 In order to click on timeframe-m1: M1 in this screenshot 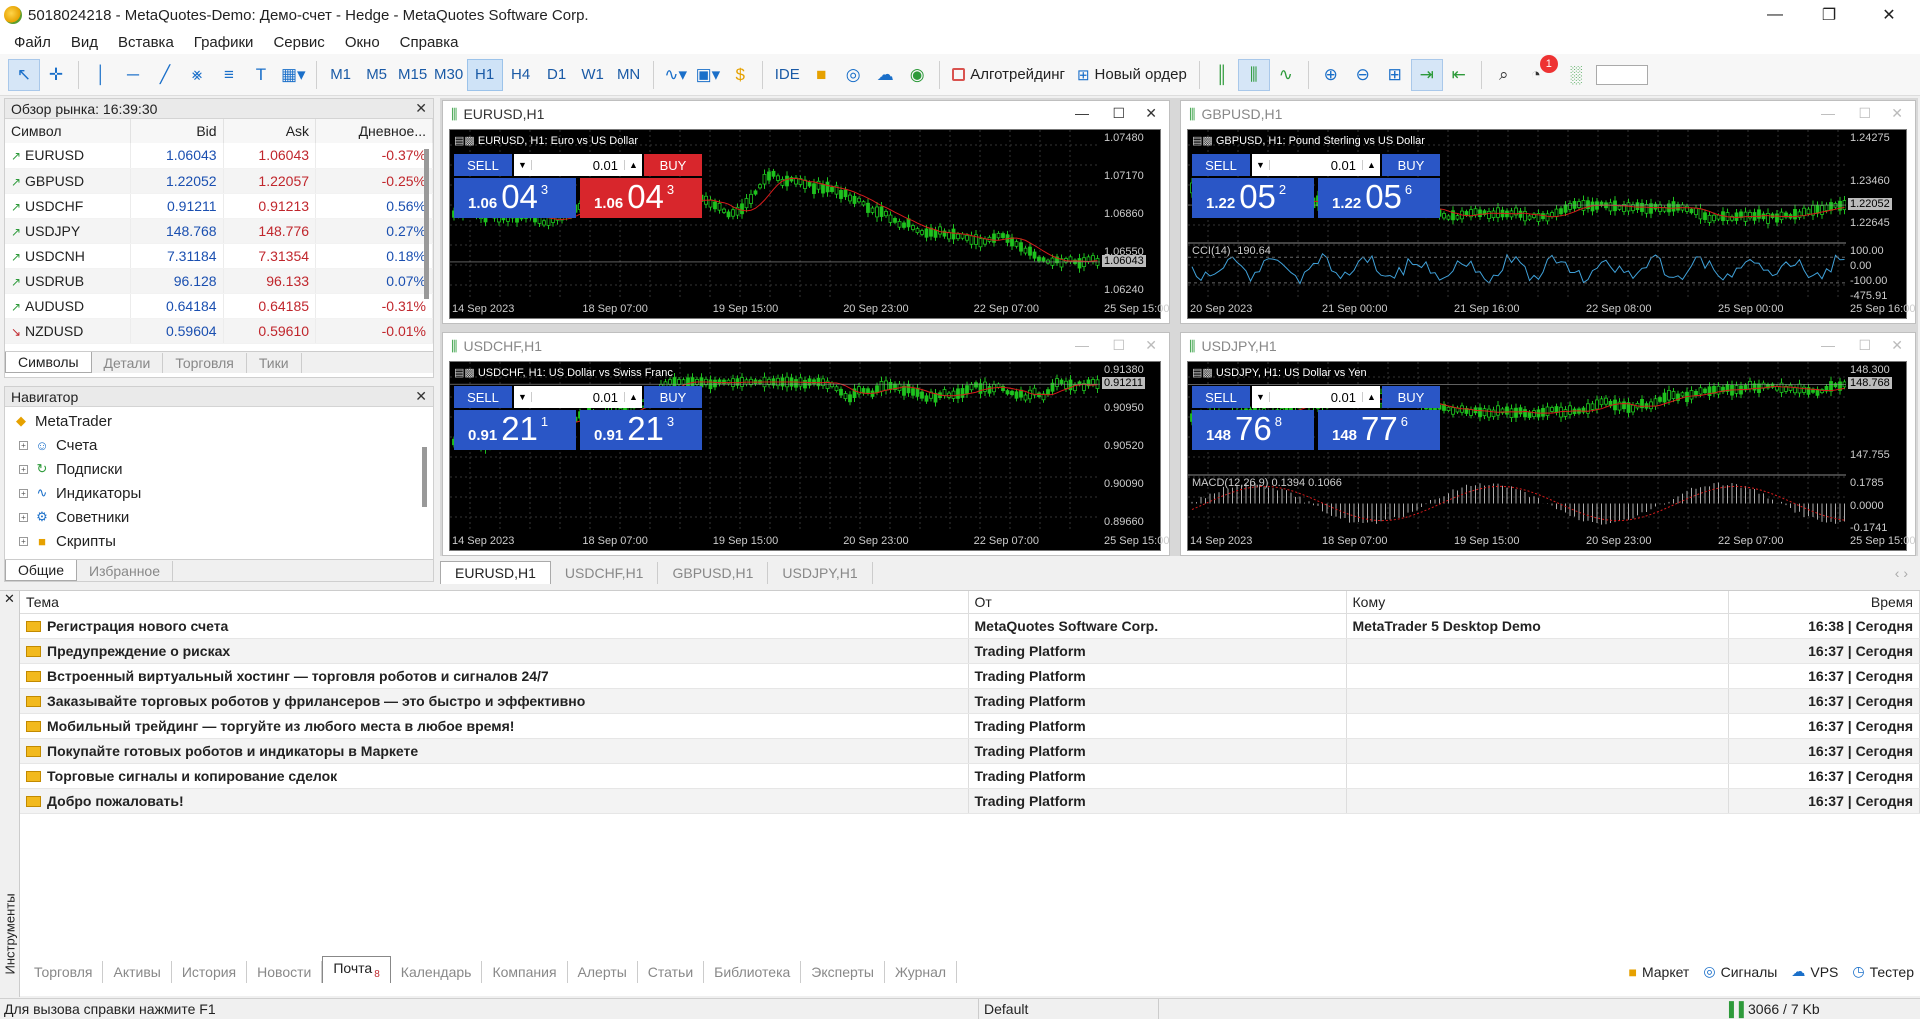, I will do `click(341, 75)`.